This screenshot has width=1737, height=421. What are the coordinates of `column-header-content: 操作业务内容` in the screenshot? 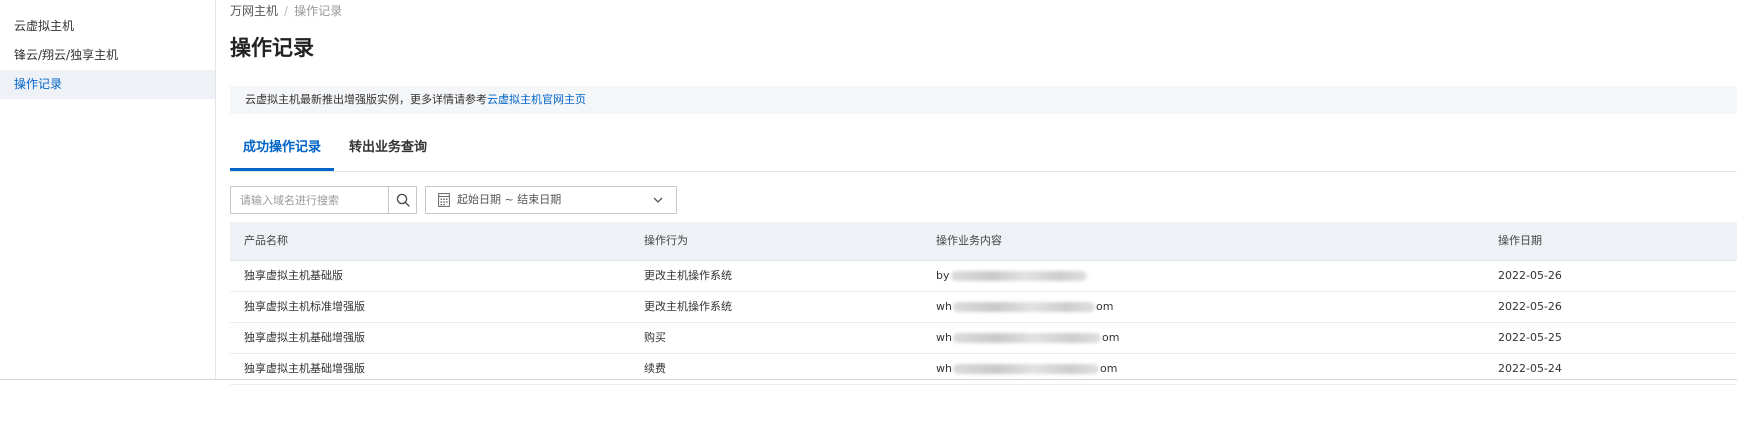 It's located at (969, 240).